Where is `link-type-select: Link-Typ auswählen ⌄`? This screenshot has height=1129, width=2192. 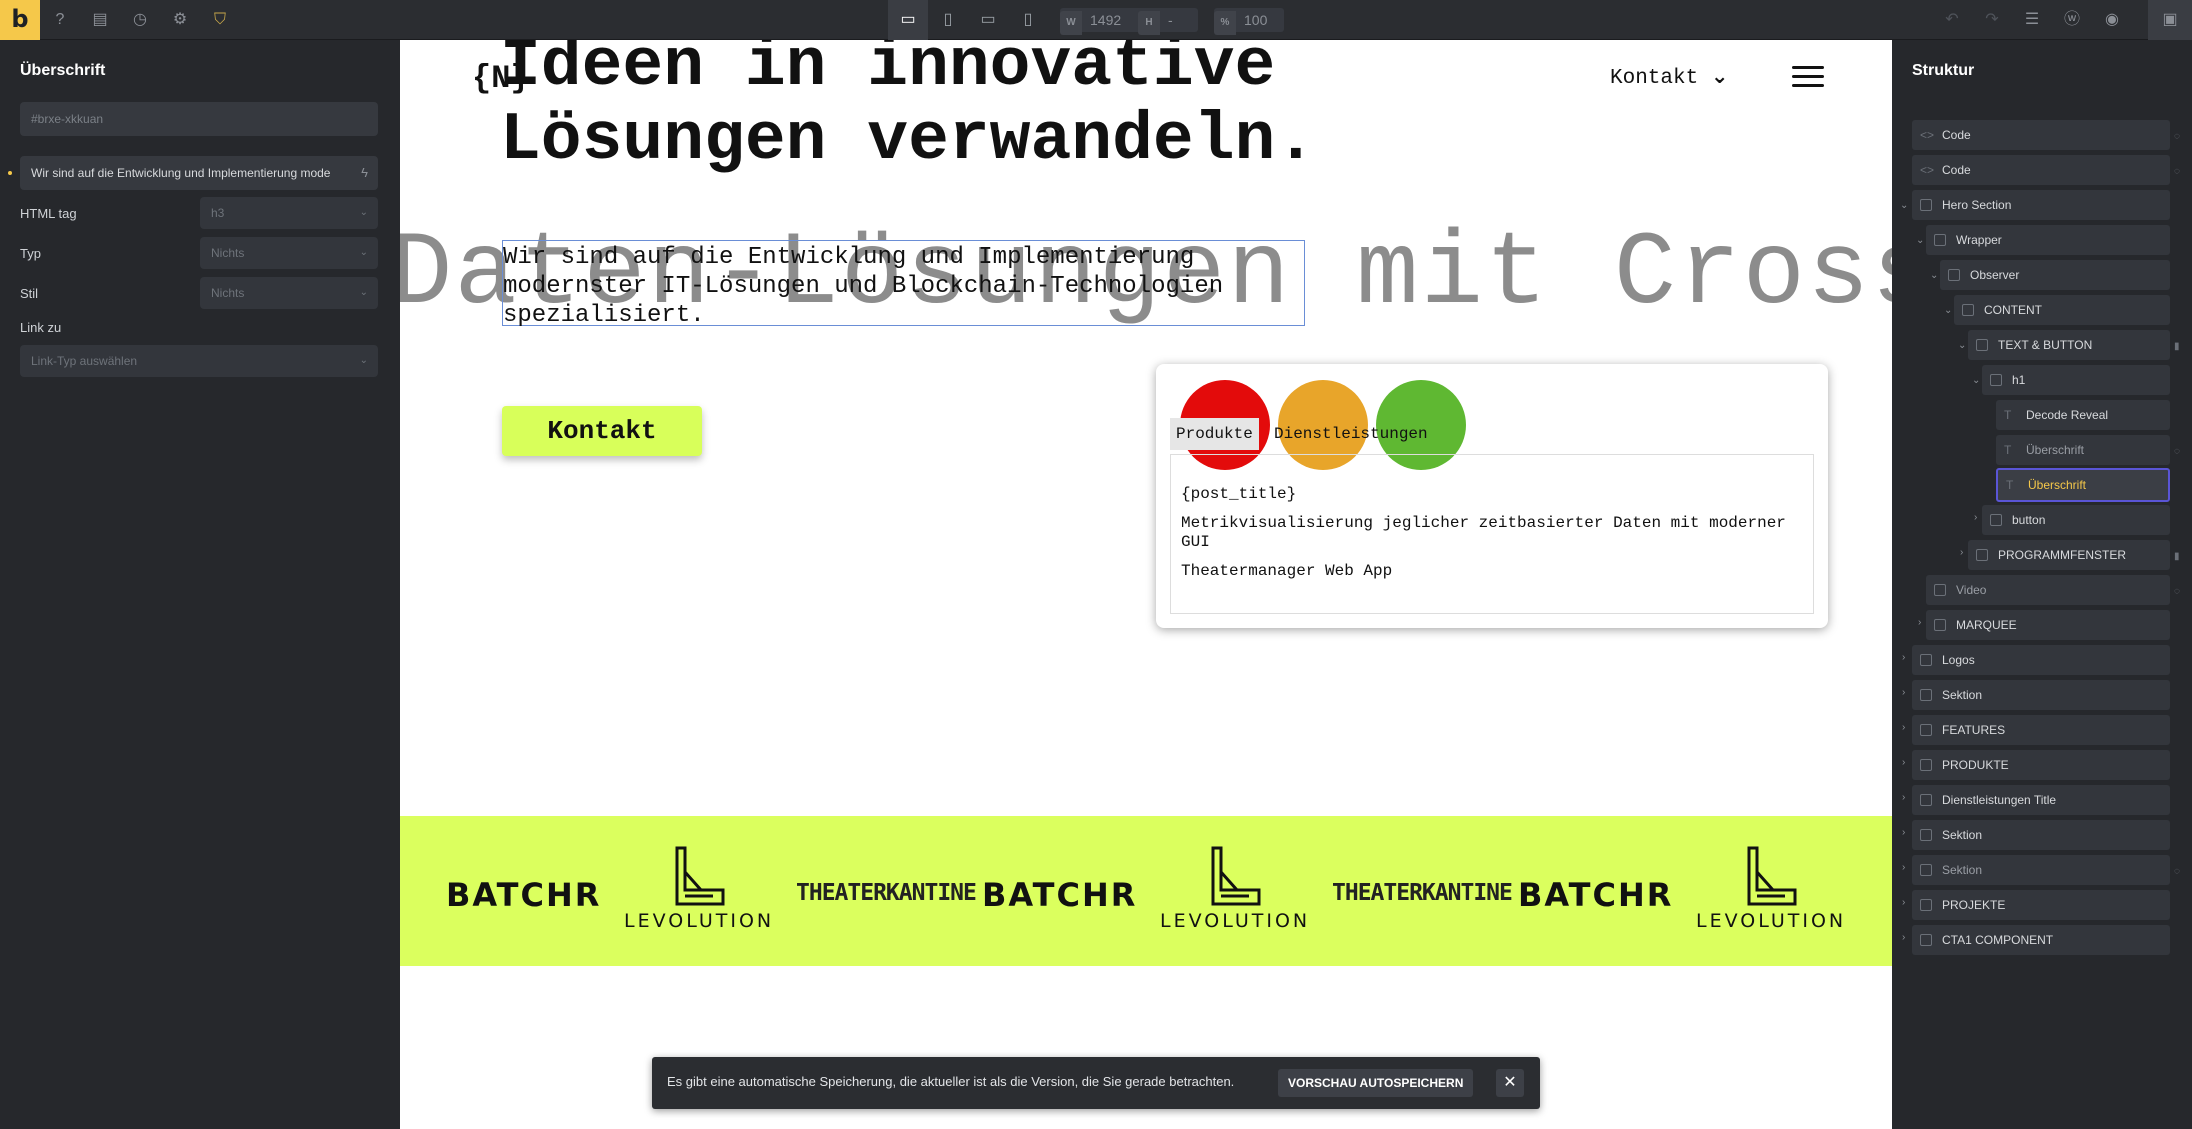 link-type-select: Link-Typ auswählen ⌄ is located at coordinates (199, 361).